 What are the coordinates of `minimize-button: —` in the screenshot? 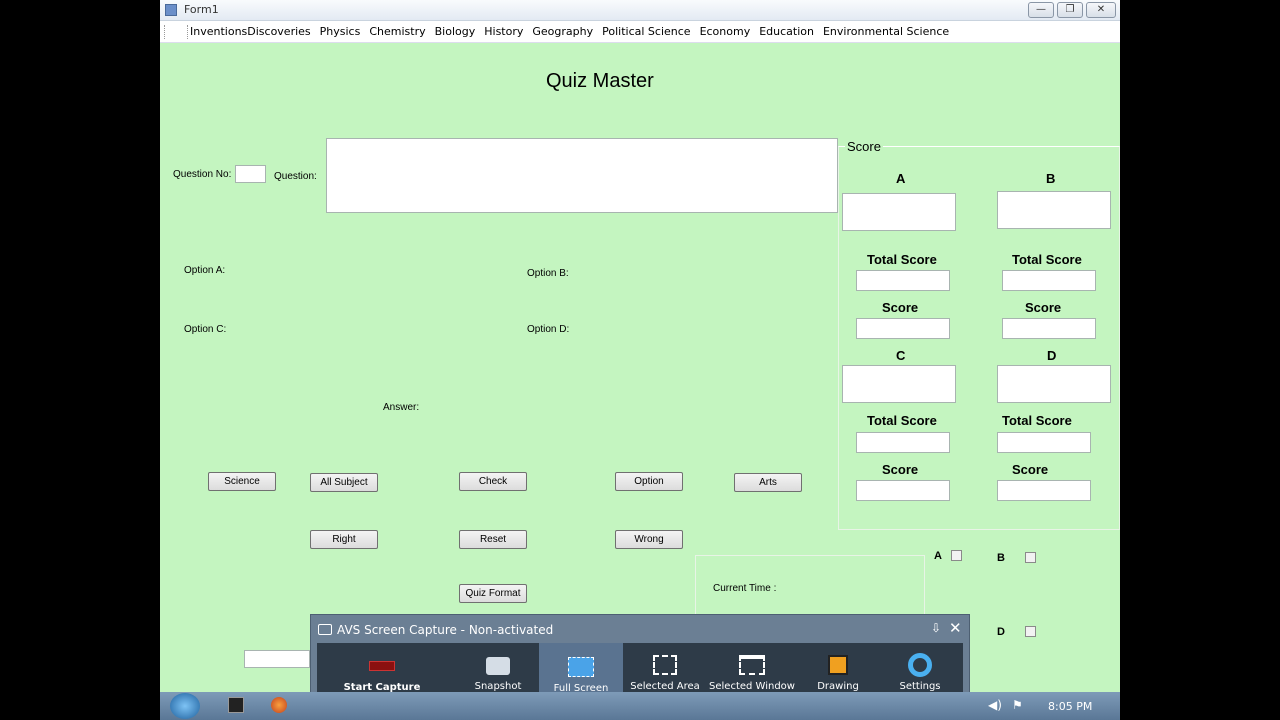 It's located at (1041, 10).